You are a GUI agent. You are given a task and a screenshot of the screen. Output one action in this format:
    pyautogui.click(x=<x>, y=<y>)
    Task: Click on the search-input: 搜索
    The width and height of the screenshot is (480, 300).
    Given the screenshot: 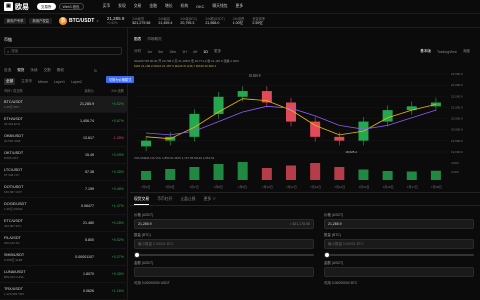 What is the action you would take?
    pyautogui.click(x=14, y=51)
    